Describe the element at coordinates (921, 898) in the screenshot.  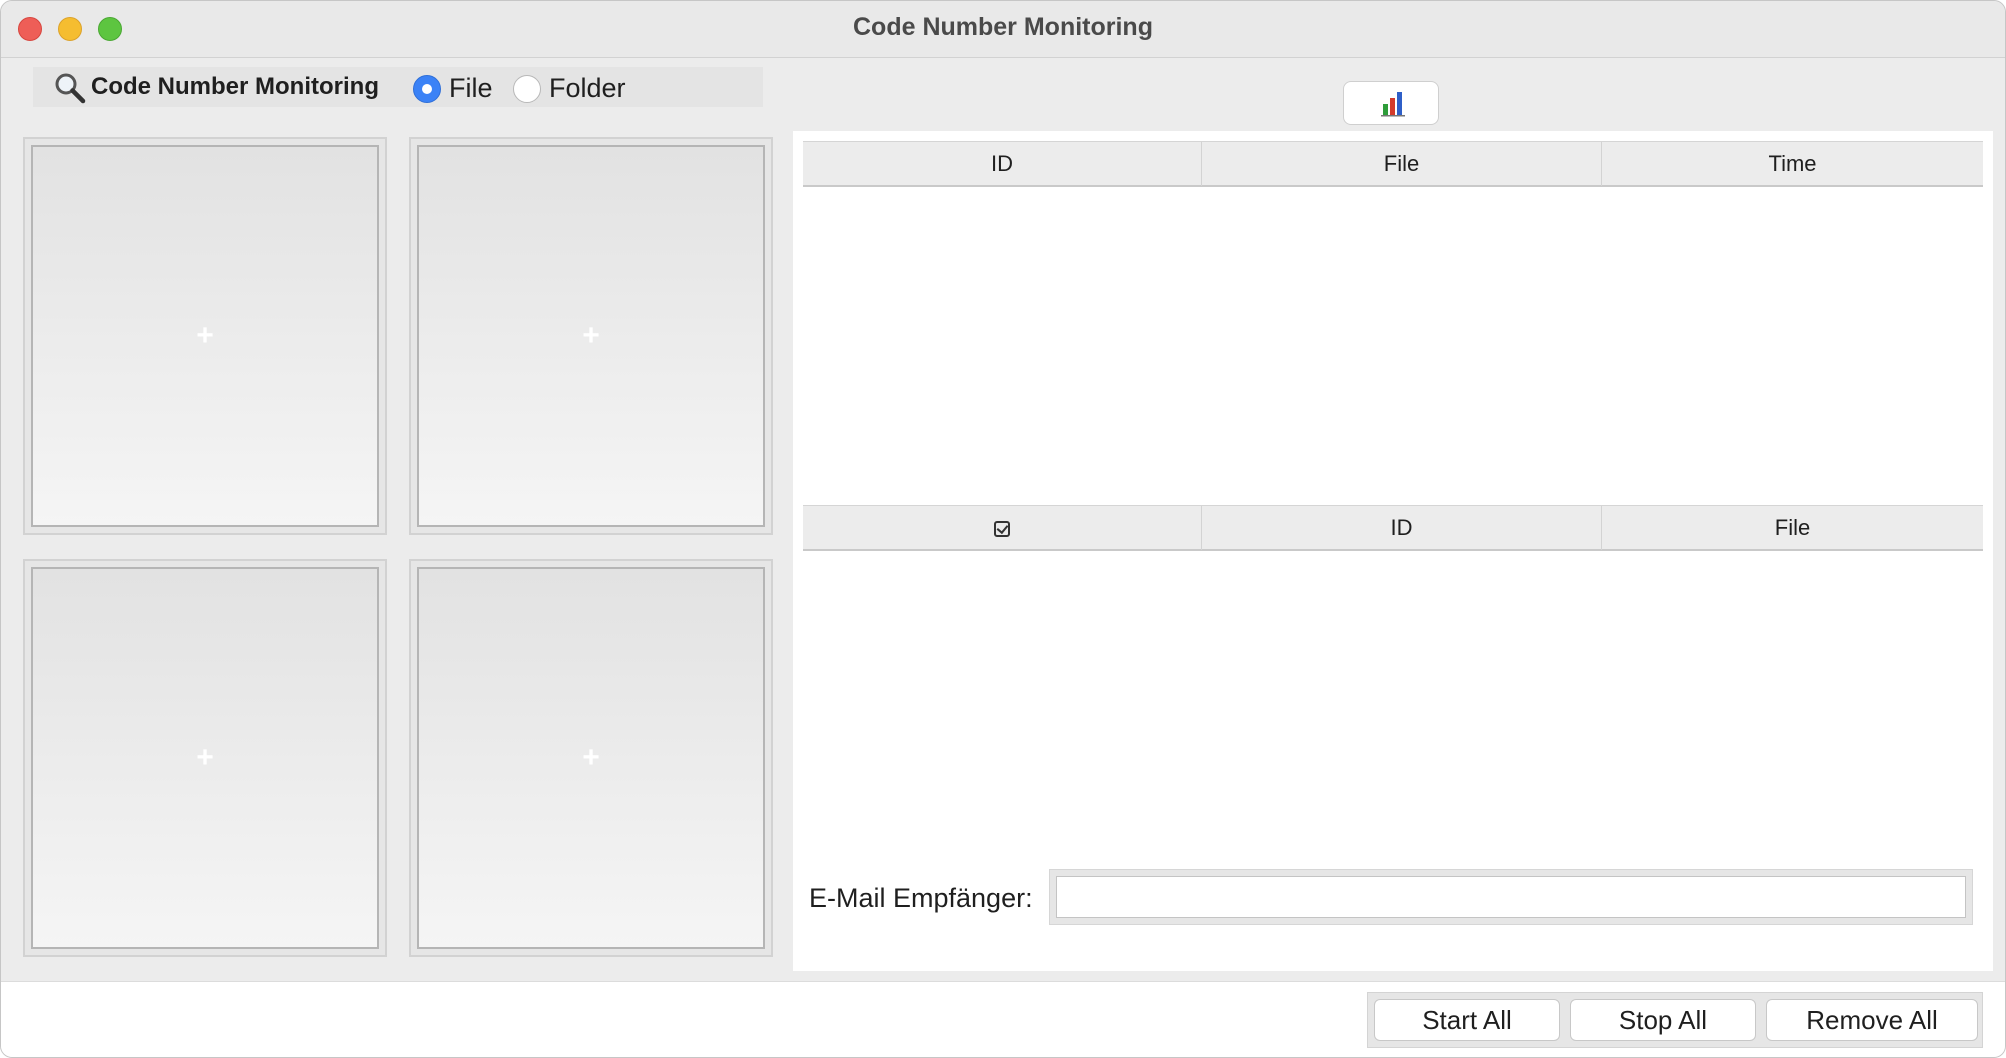
I see `email-label: E-Mail Empfänger:` at that location.